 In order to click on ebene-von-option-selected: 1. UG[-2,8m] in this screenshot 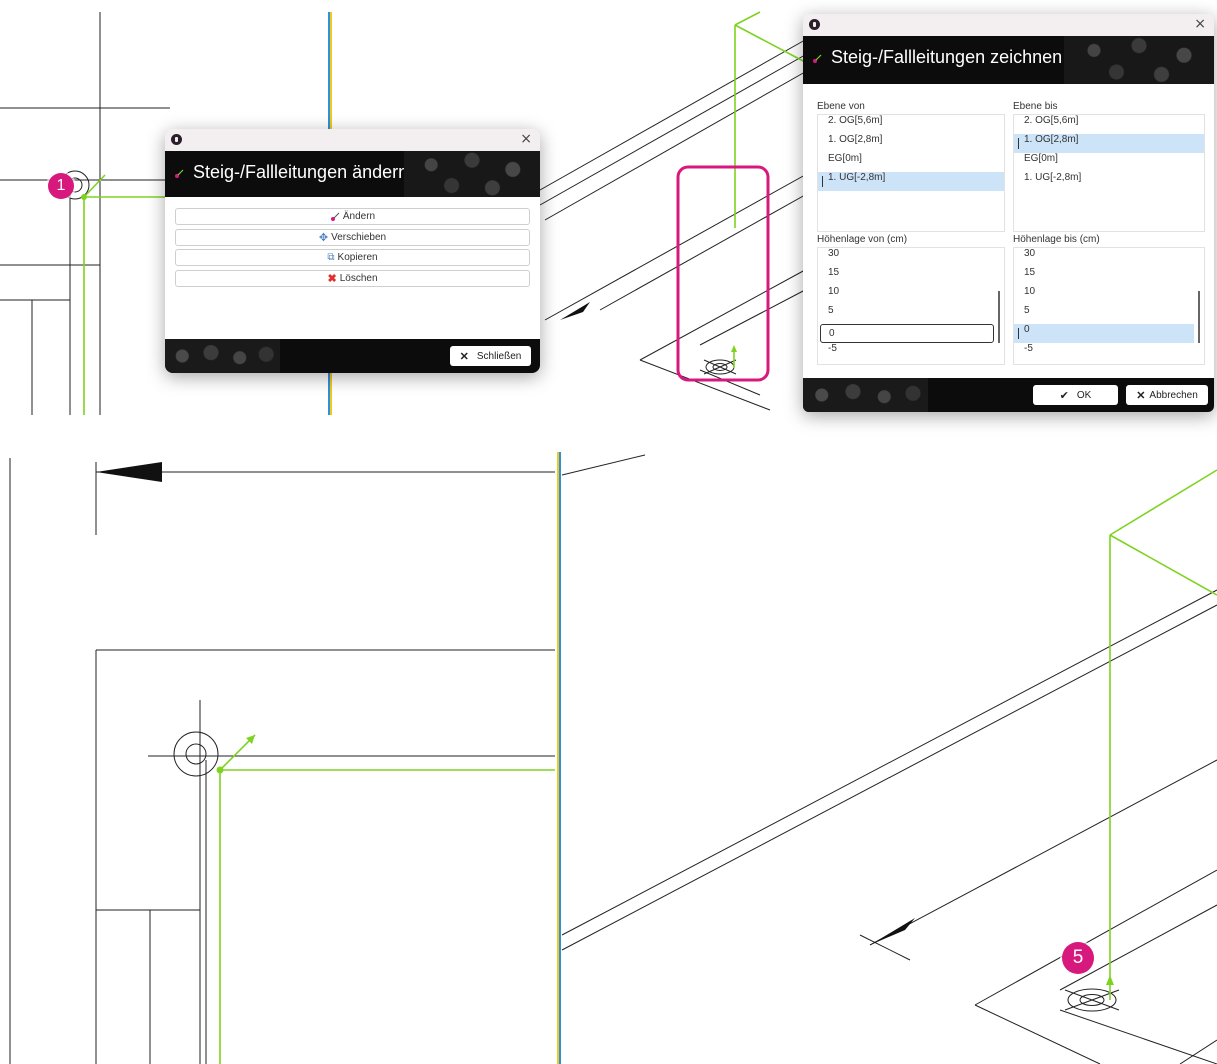, I will do `click(911, 181)`.